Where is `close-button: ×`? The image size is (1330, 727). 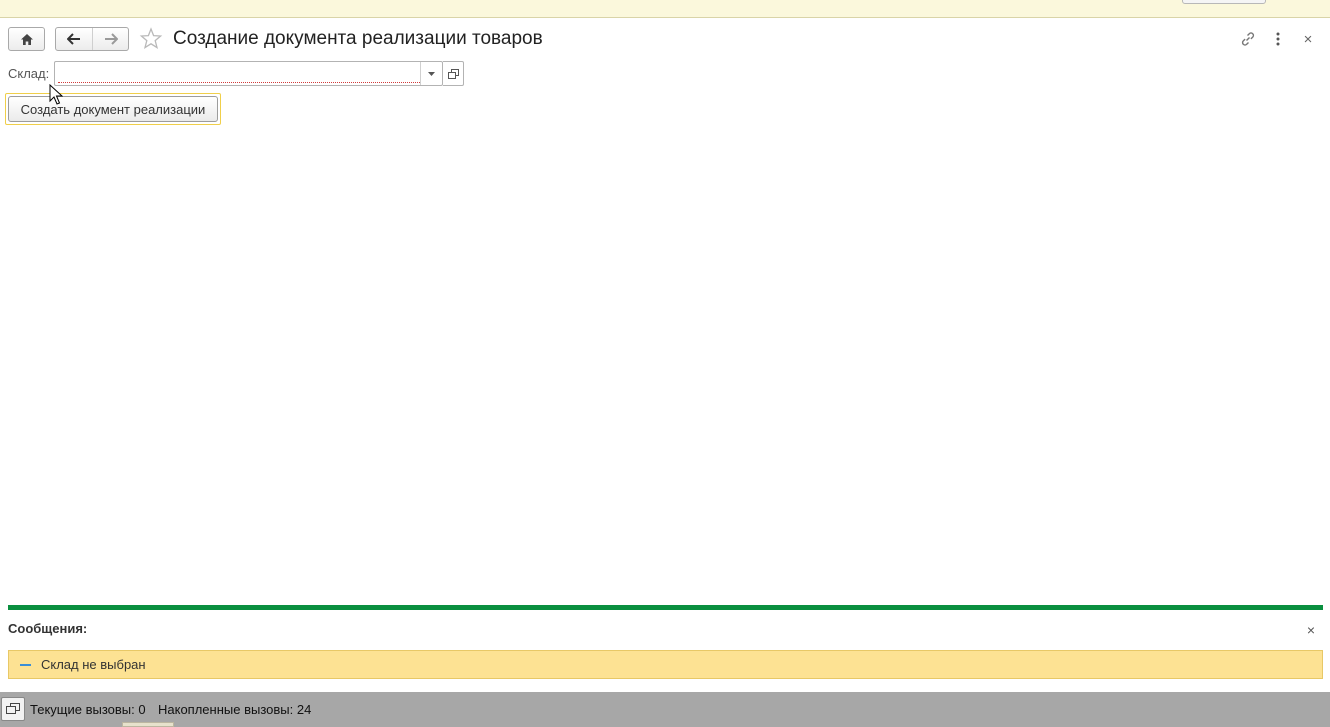
close-button: × is located at coordinates (1308, 39).